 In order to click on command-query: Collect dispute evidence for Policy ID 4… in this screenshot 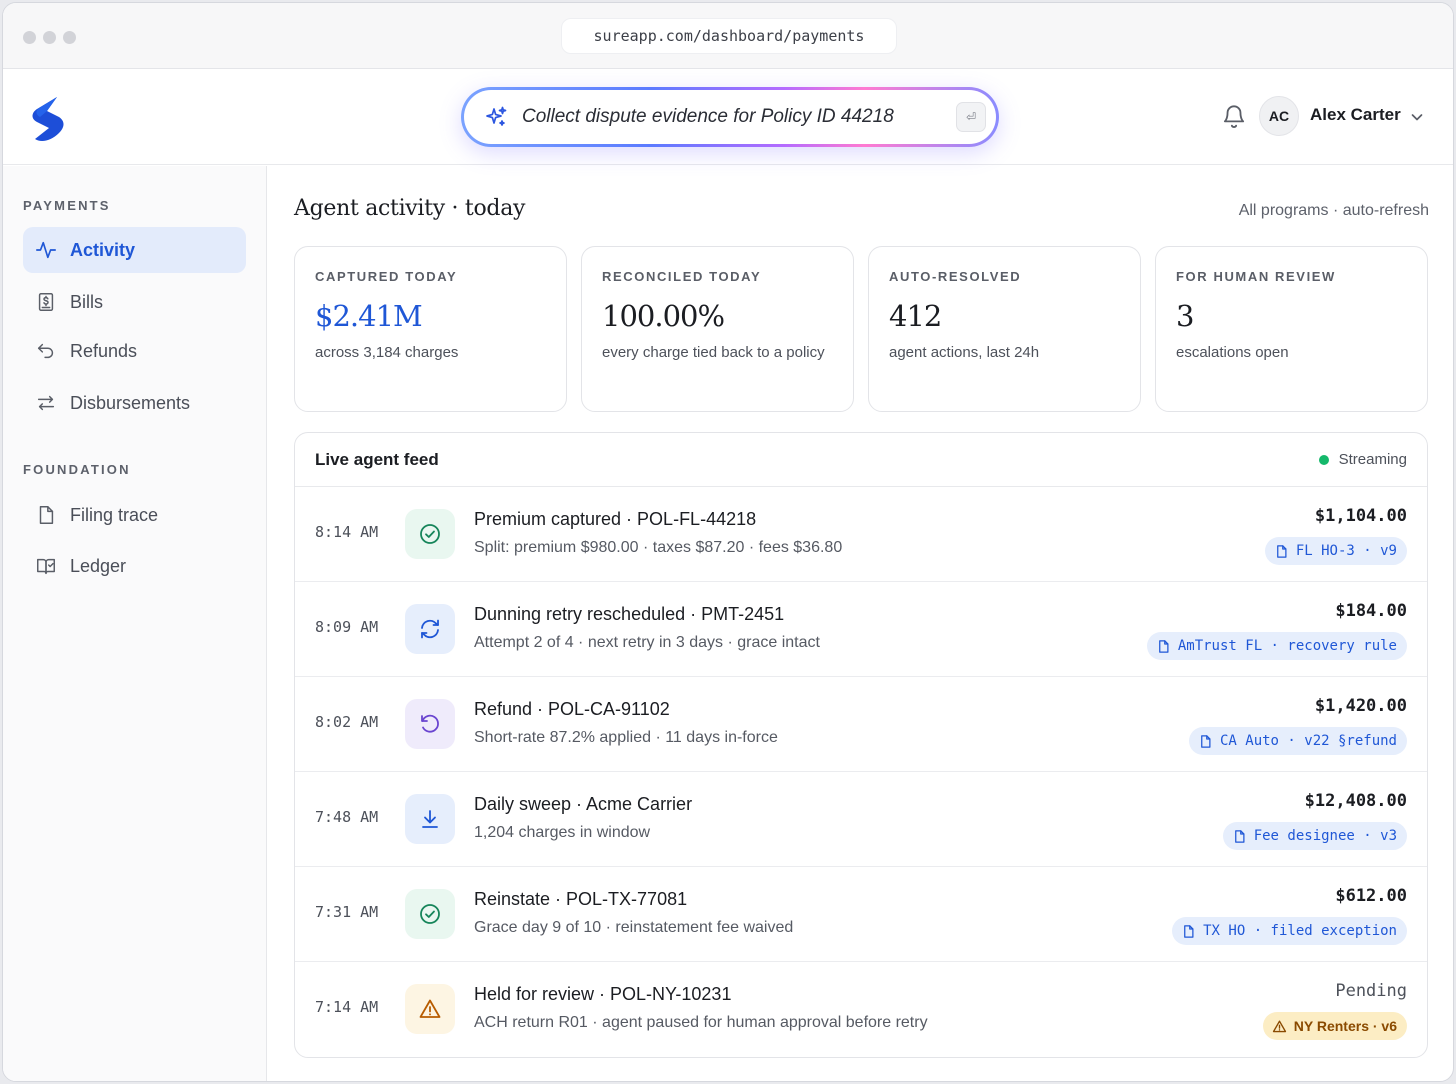, I will do `click(739, 117)`.